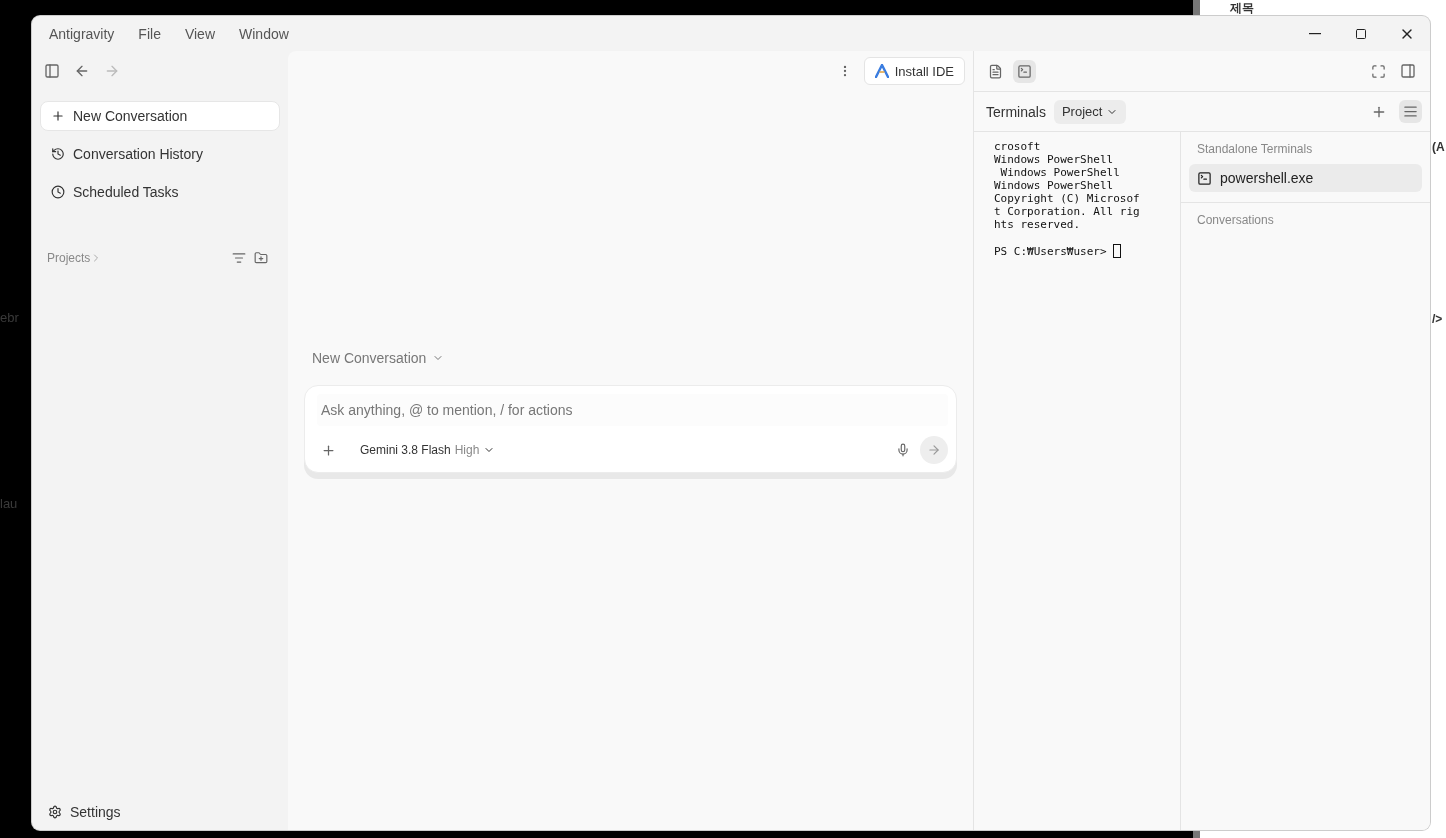 The width and height of the screenshot is (1446, 838). What do you see at coordinates (1410, 111) in the screenshot?
I see `list-icon` at bounding box center [1410, 111].